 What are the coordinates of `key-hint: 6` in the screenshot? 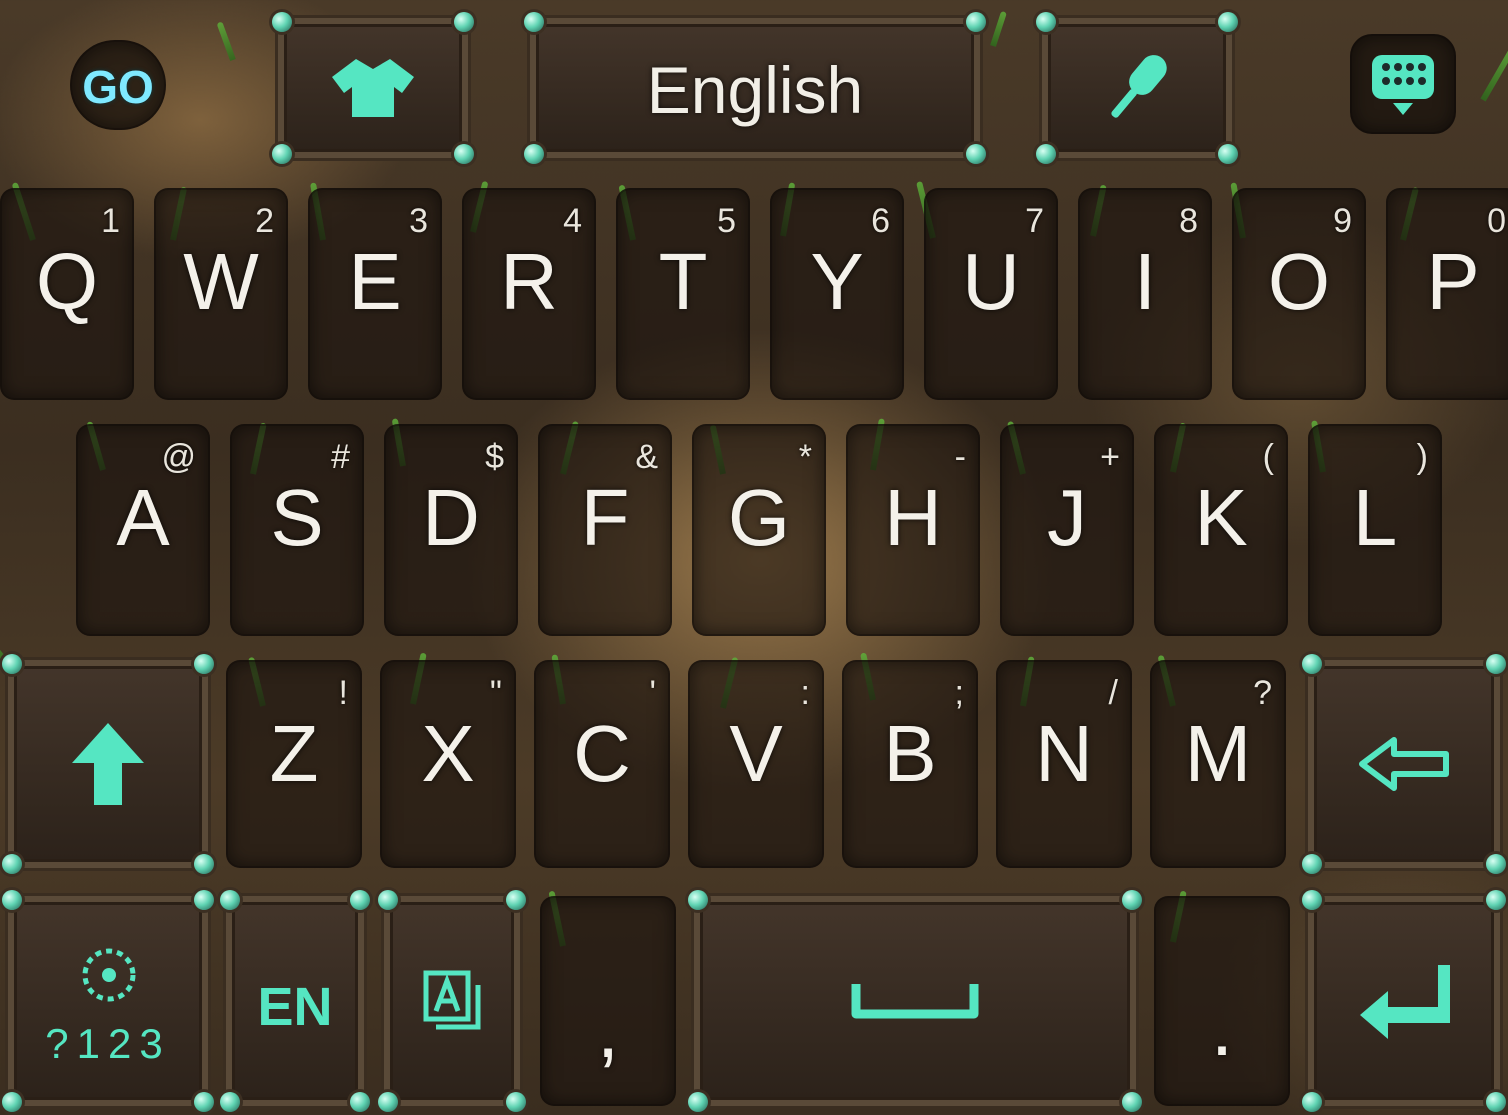 It's located at (880, 221).